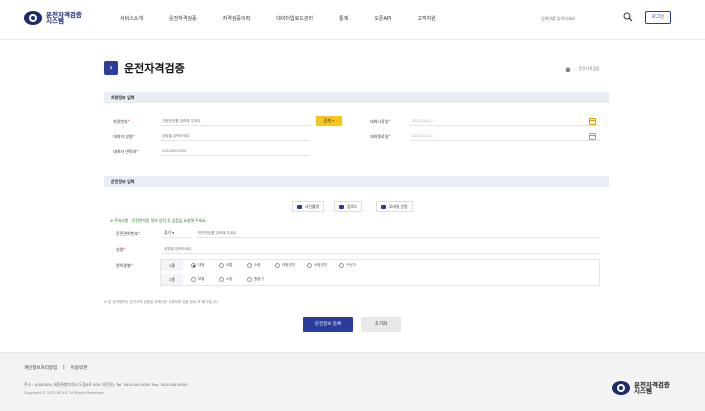 The height and width of the screenshot is (411, 705). I want to click on footer-link-terms: 이용약관, so click(79, 368).